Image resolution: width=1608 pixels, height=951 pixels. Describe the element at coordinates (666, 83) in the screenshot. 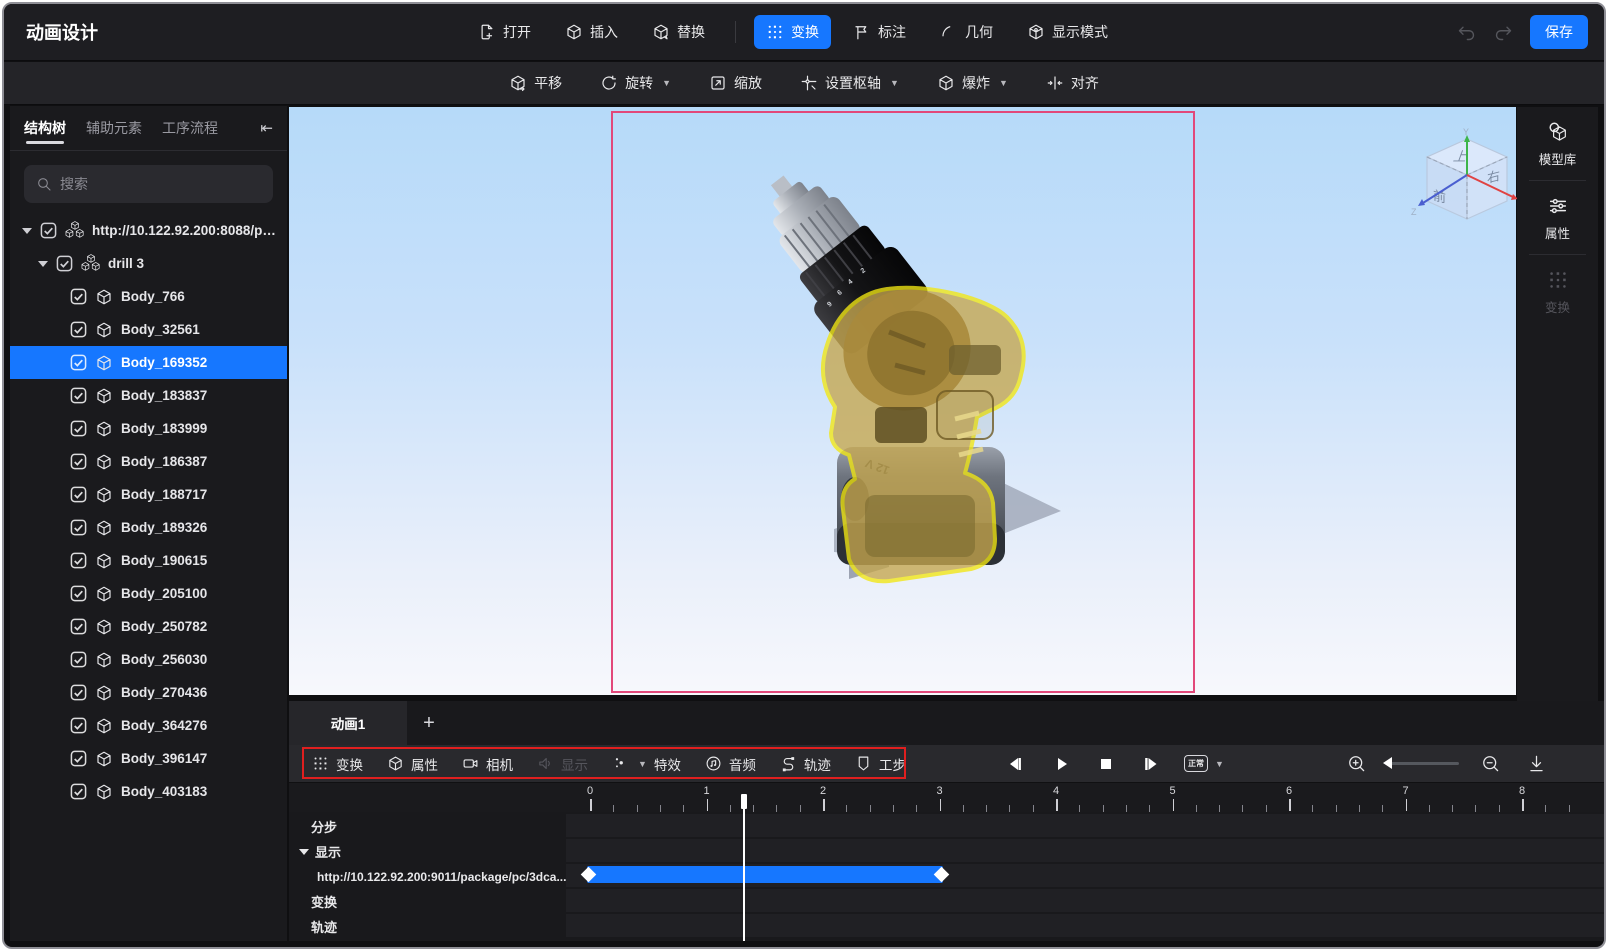

I see `rotate-dropdown-caret: ▼` at that location.